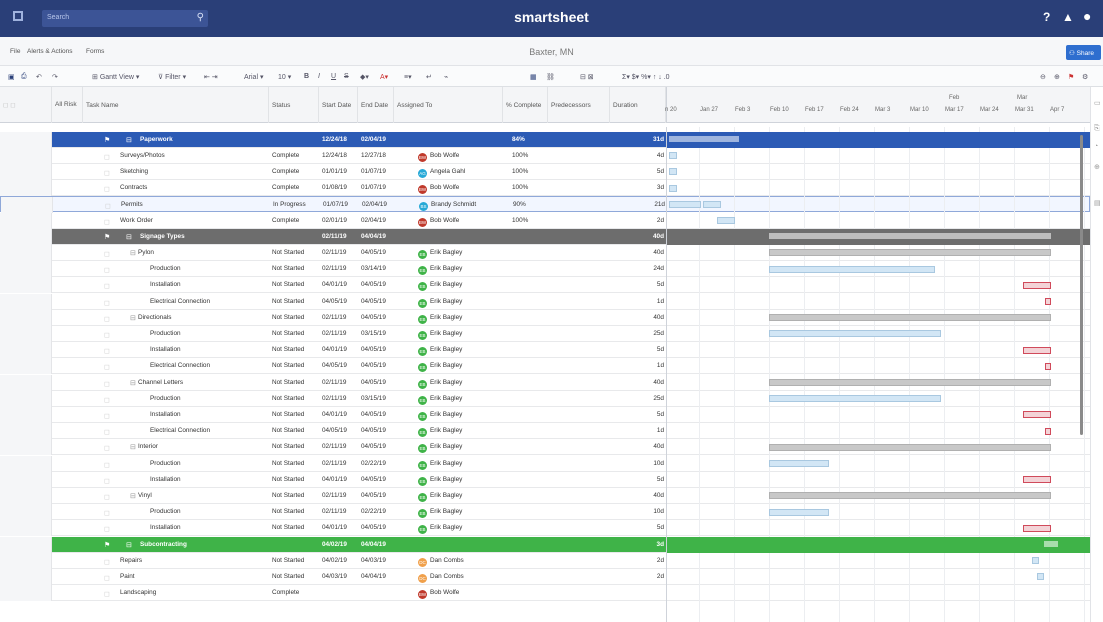 The width and height of the screenshot is (1103, 622). What do you see at coordinates (340, 188) in the screenshot?
I see `start-date-cell: 01/08/19` at bounding box center [340, 188].